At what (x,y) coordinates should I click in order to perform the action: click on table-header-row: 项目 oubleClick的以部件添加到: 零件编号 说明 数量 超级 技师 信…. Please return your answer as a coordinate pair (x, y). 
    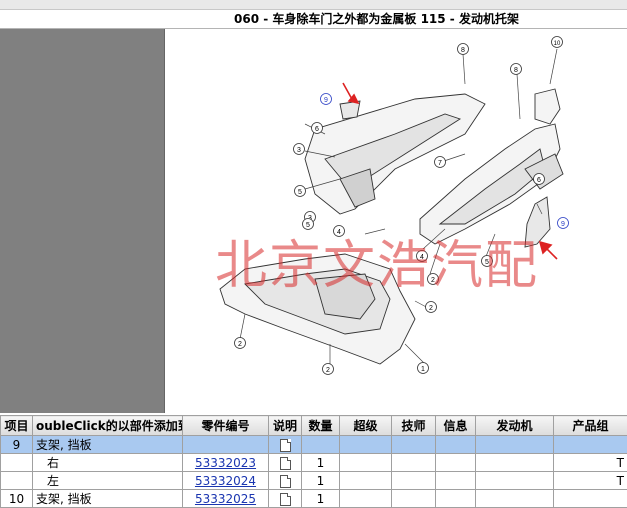
    Looking at the image, I should click on (314, 426).